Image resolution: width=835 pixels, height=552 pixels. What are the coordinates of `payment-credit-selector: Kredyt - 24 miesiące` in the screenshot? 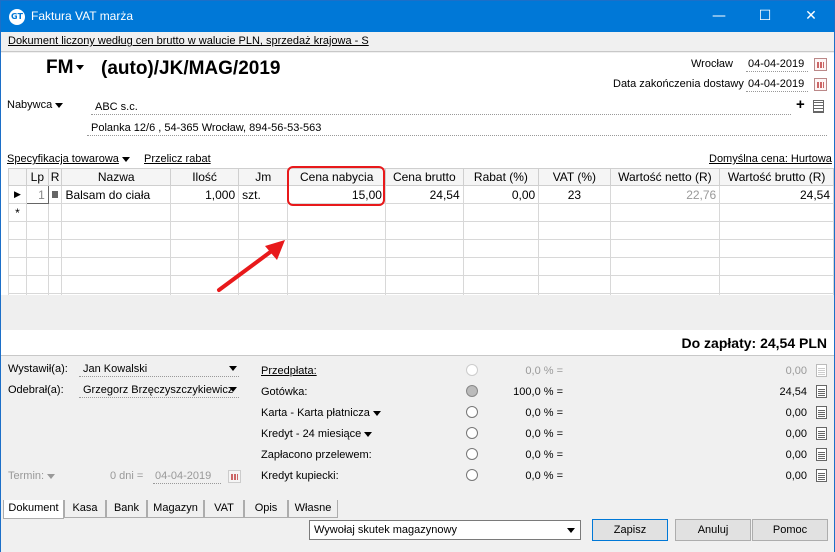 It's located at (317, 434).